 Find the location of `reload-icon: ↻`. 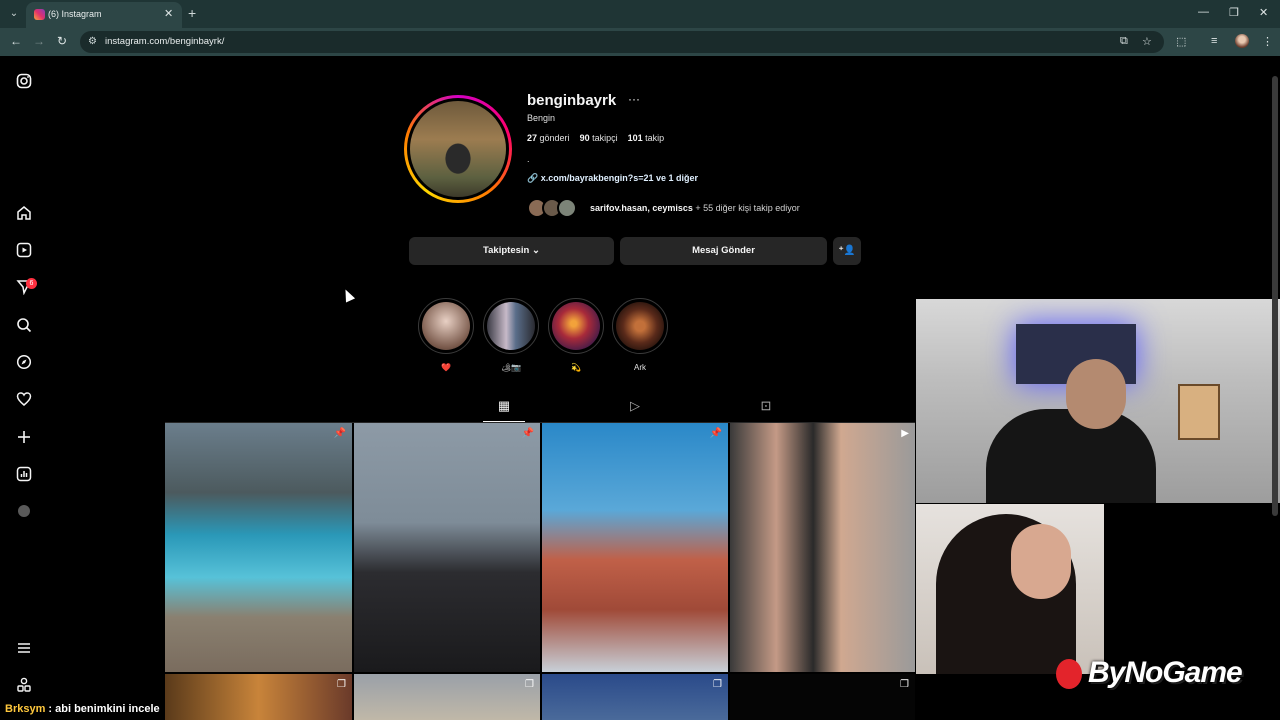

reload-icon: ↻ is located at coordinates (62, 41).